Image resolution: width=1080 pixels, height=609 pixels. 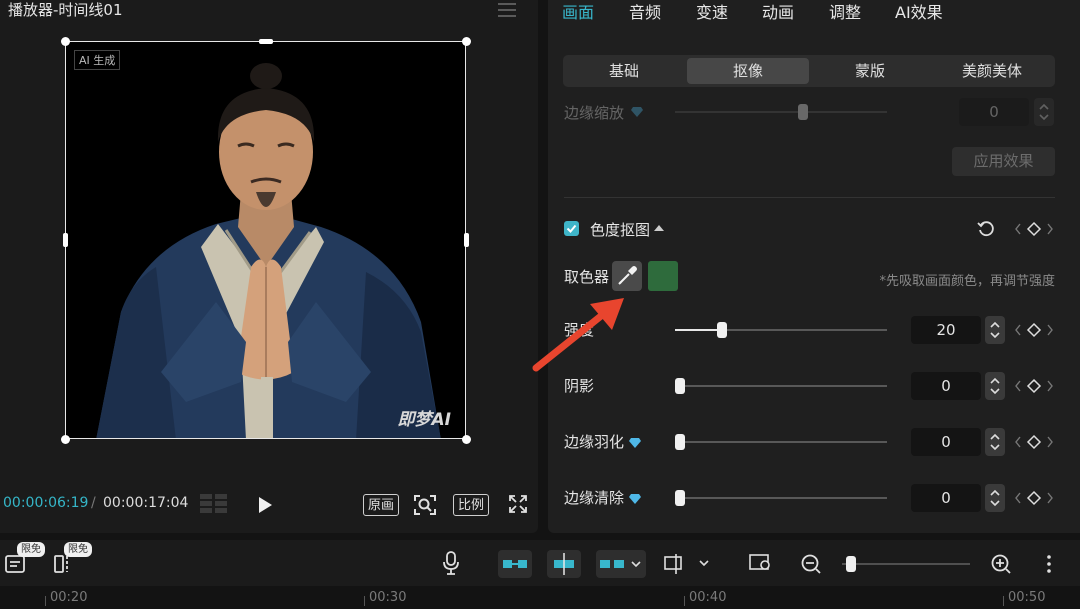 What do you see at coordinates (65, 240) in the screenshot?
I see `resize-handle-left` at bounding box center [65, 240].